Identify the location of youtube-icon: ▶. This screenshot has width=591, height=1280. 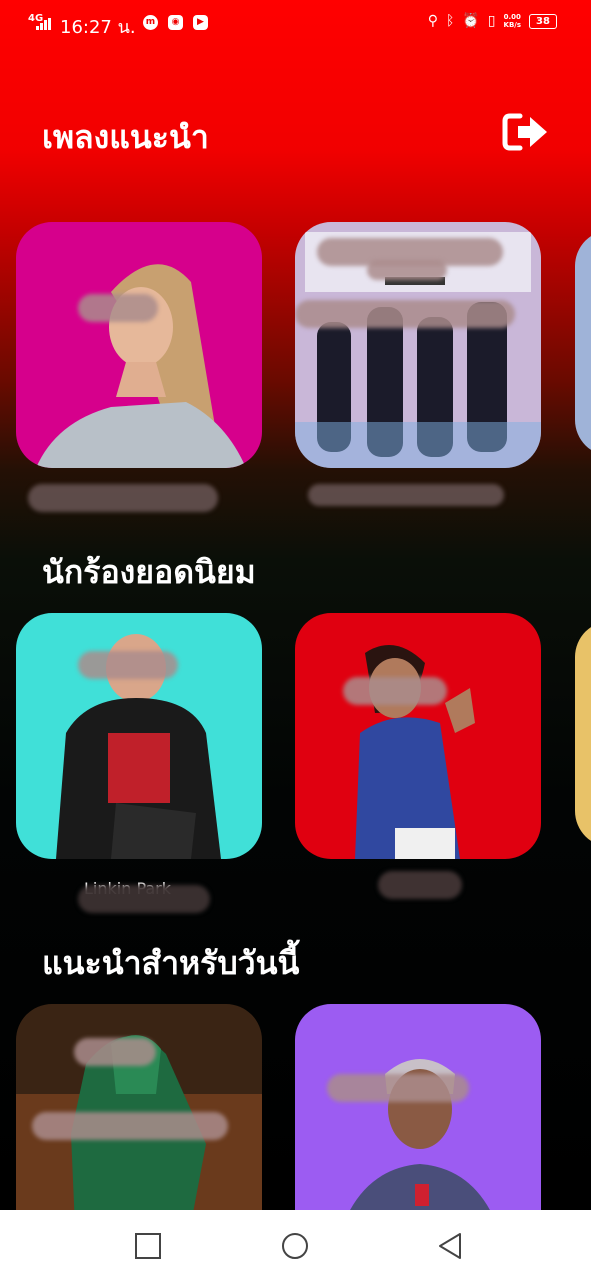
(200, 22).